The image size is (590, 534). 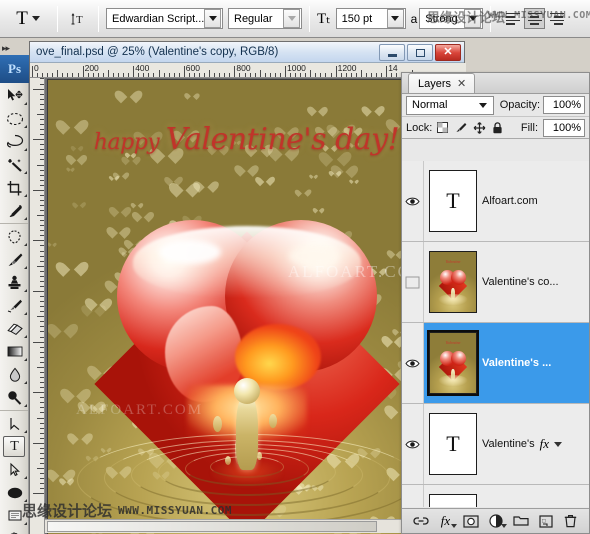 What do you see at coordinates (443, 127) in the screenshot?
I see `lock-transparent-pixels-icon` at bounding box center [443, 127].